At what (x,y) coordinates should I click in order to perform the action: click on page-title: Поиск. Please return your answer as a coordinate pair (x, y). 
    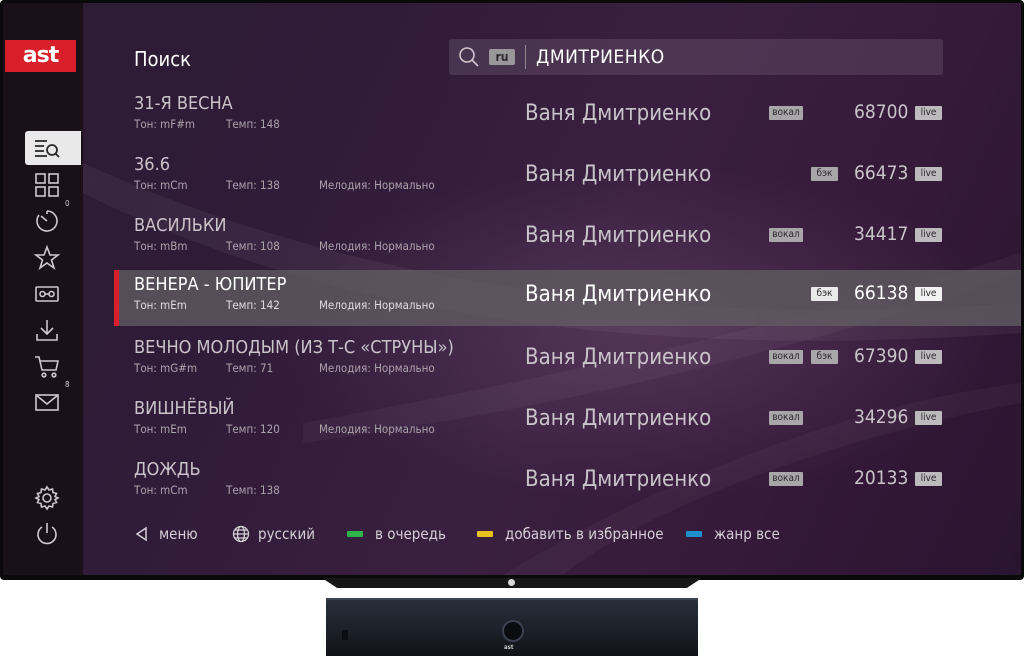
    Looking at the image, I should click on (162, 59).